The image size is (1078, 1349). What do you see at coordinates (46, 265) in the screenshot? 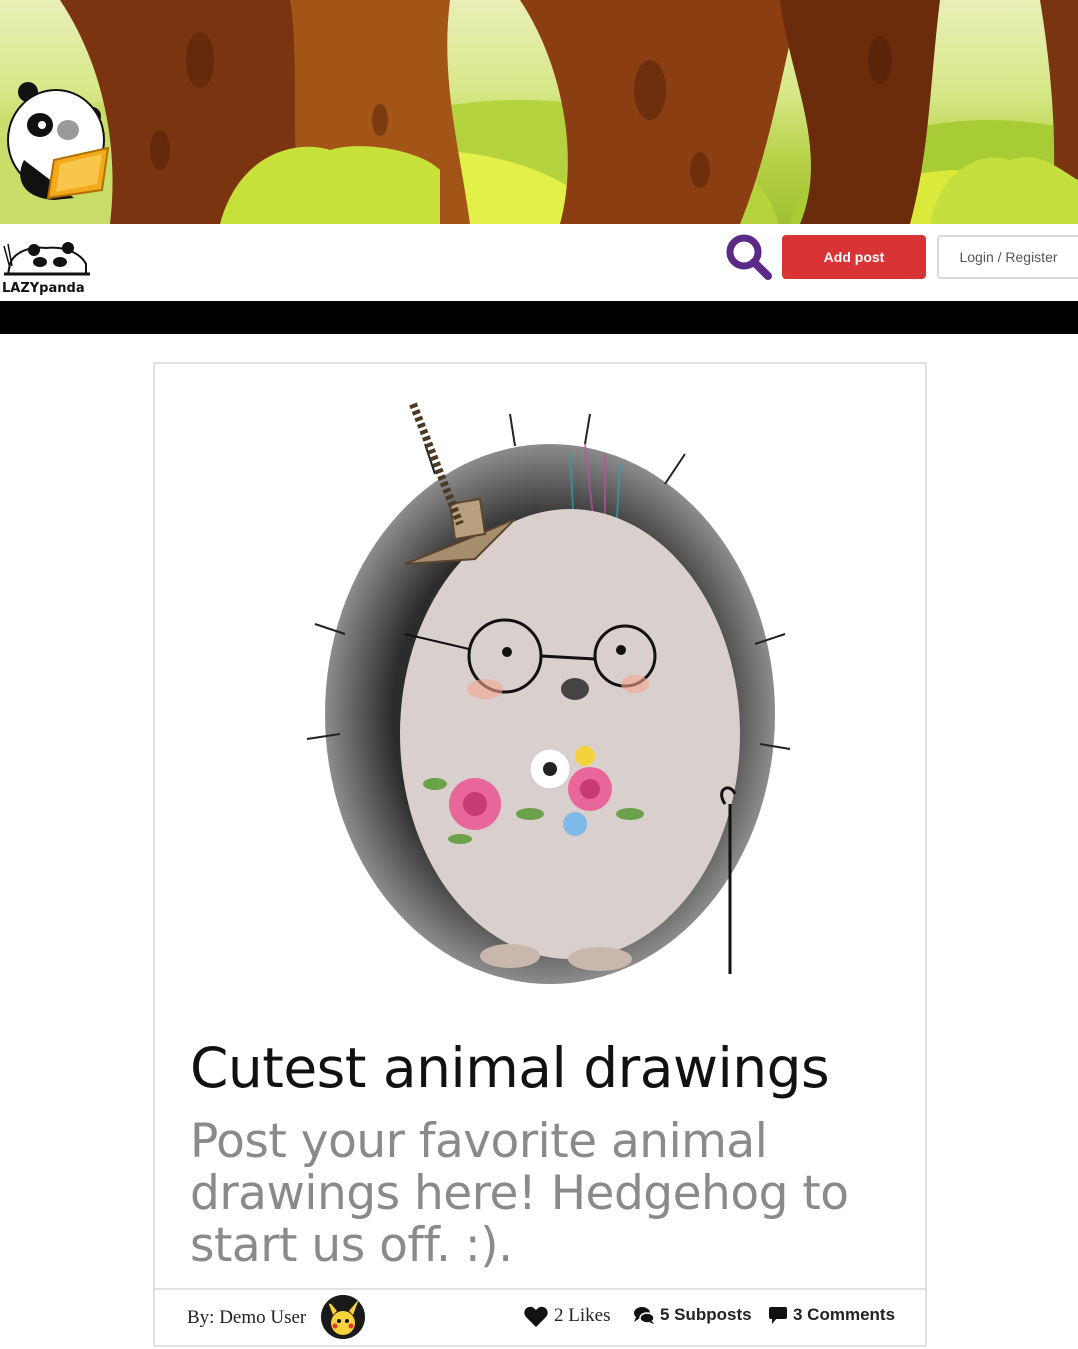
I see `site-logo: LAZYpanda` at bounding box center [46, 265].